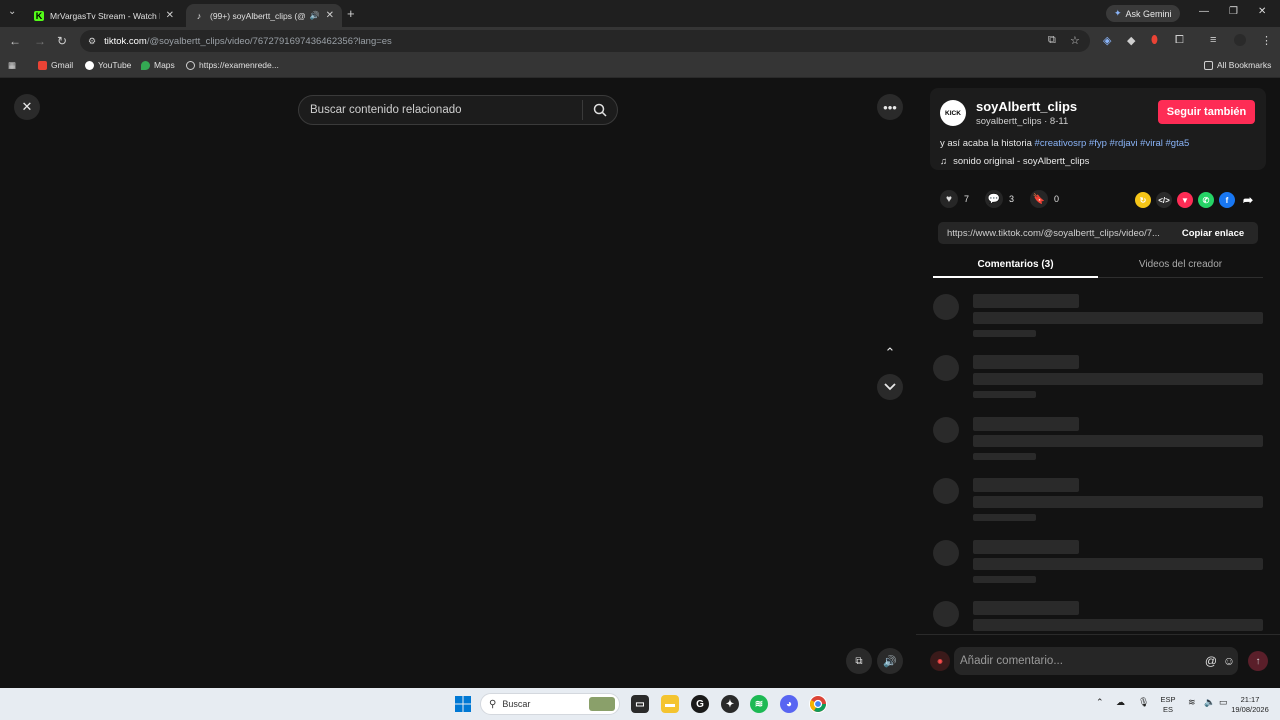 Image resolution: width=1280 pixels, height=720 pixels. What do you see at coordinates (1039, 199) in the screenshot?
I see `bookmark-icon: 🔖` at bounding box center [1039, 199].